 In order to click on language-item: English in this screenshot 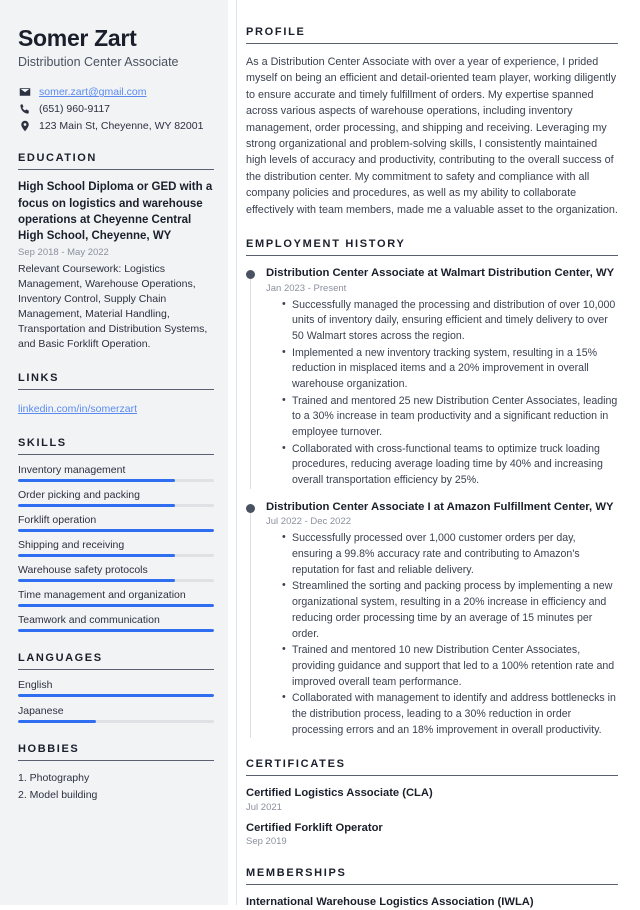, I will do `click(116, 688)`.